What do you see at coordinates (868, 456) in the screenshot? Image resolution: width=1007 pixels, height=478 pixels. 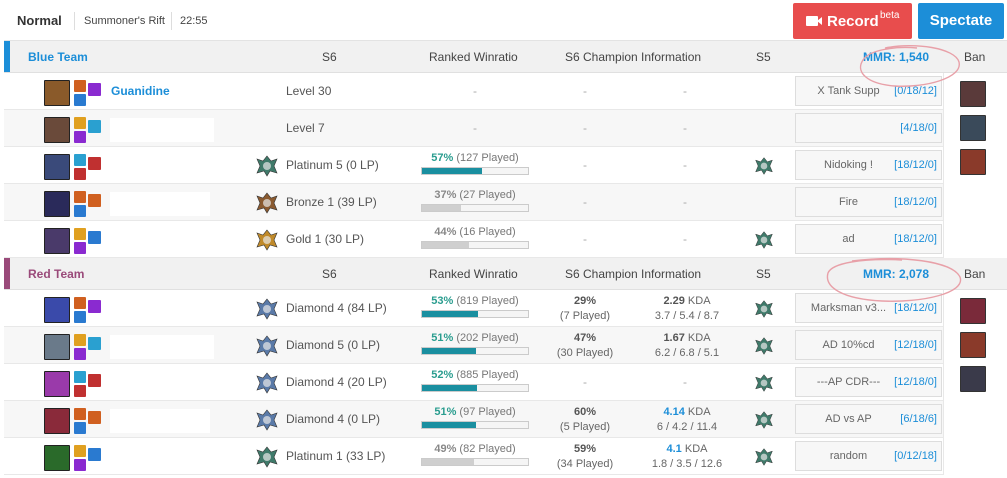 I see `player-note: random [0/12/18]` at bounding box center [868, 456].